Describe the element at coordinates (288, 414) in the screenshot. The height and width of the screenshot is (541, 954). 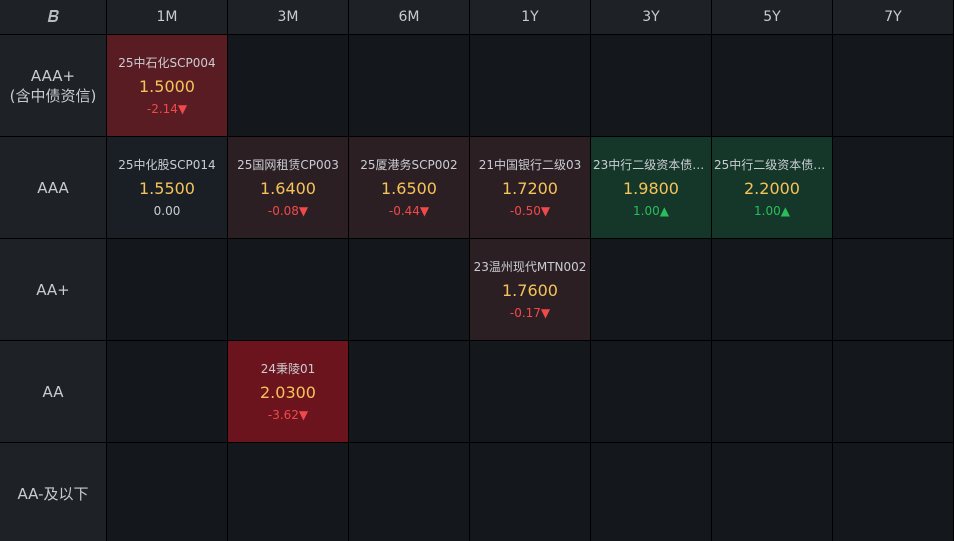
I see `bond-change: -3.62▼` at that location.